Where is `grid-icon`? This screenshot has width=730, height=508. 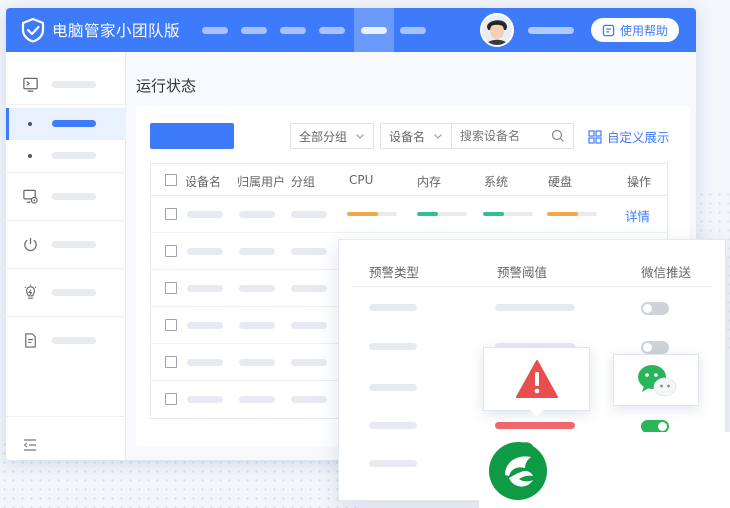 grid-icon is located at coordinates (595, 136).